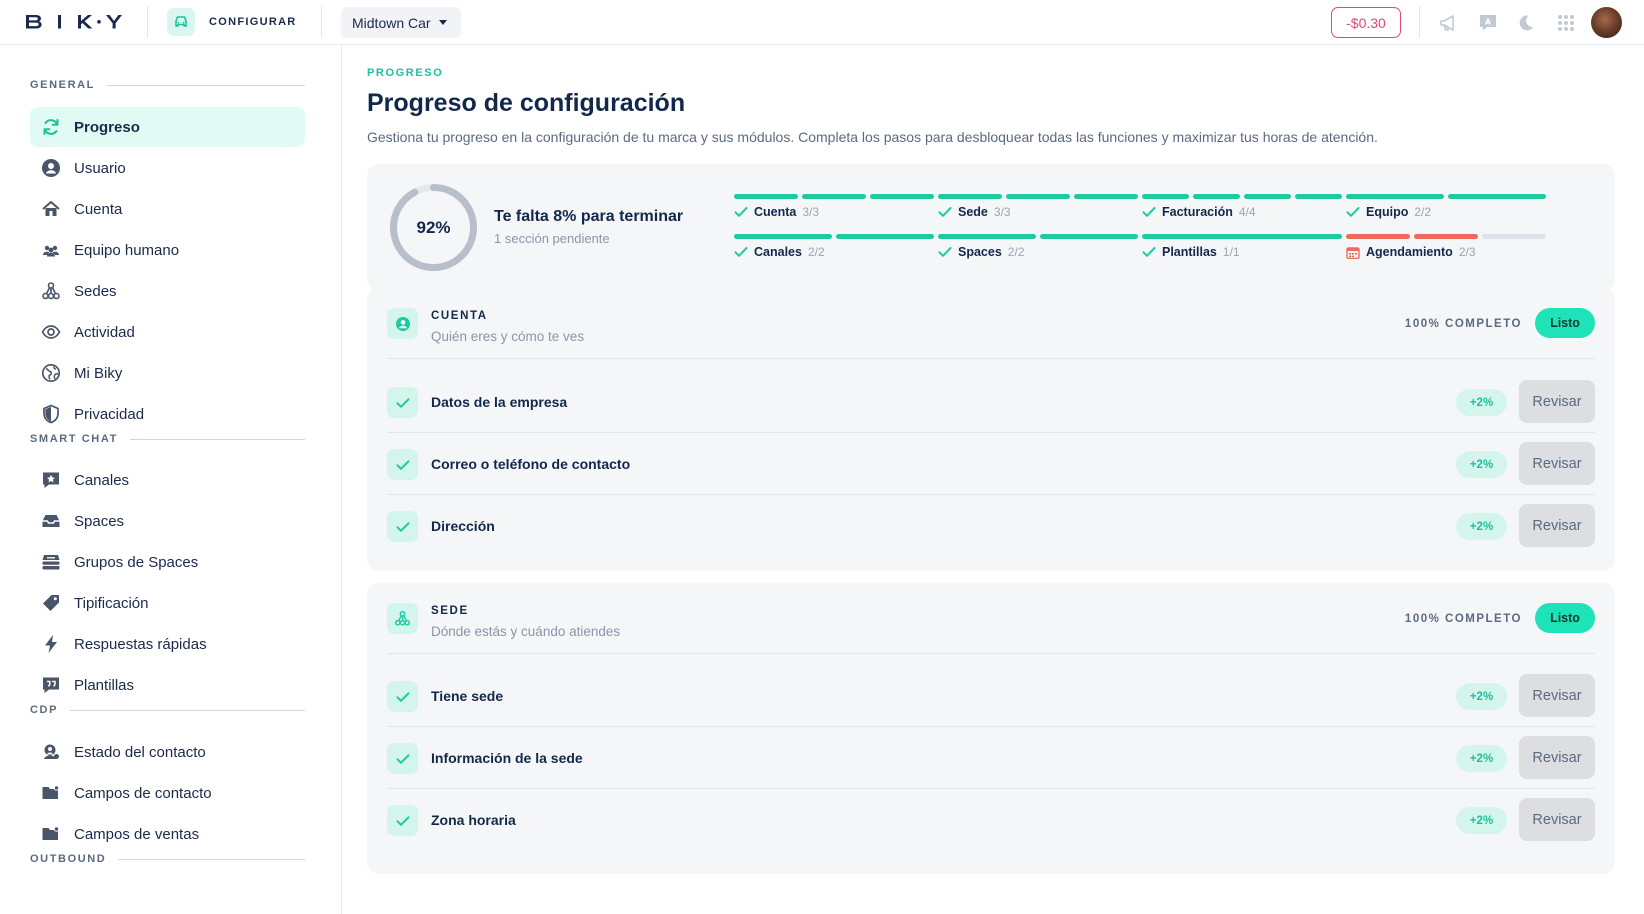 The height and width of the screenshot is (914, 1644). What do you see at coordinates (167, 521) in the screenshot?
I see `sidebar-item-spaces: Spaces` at bounding box center [167, 521].